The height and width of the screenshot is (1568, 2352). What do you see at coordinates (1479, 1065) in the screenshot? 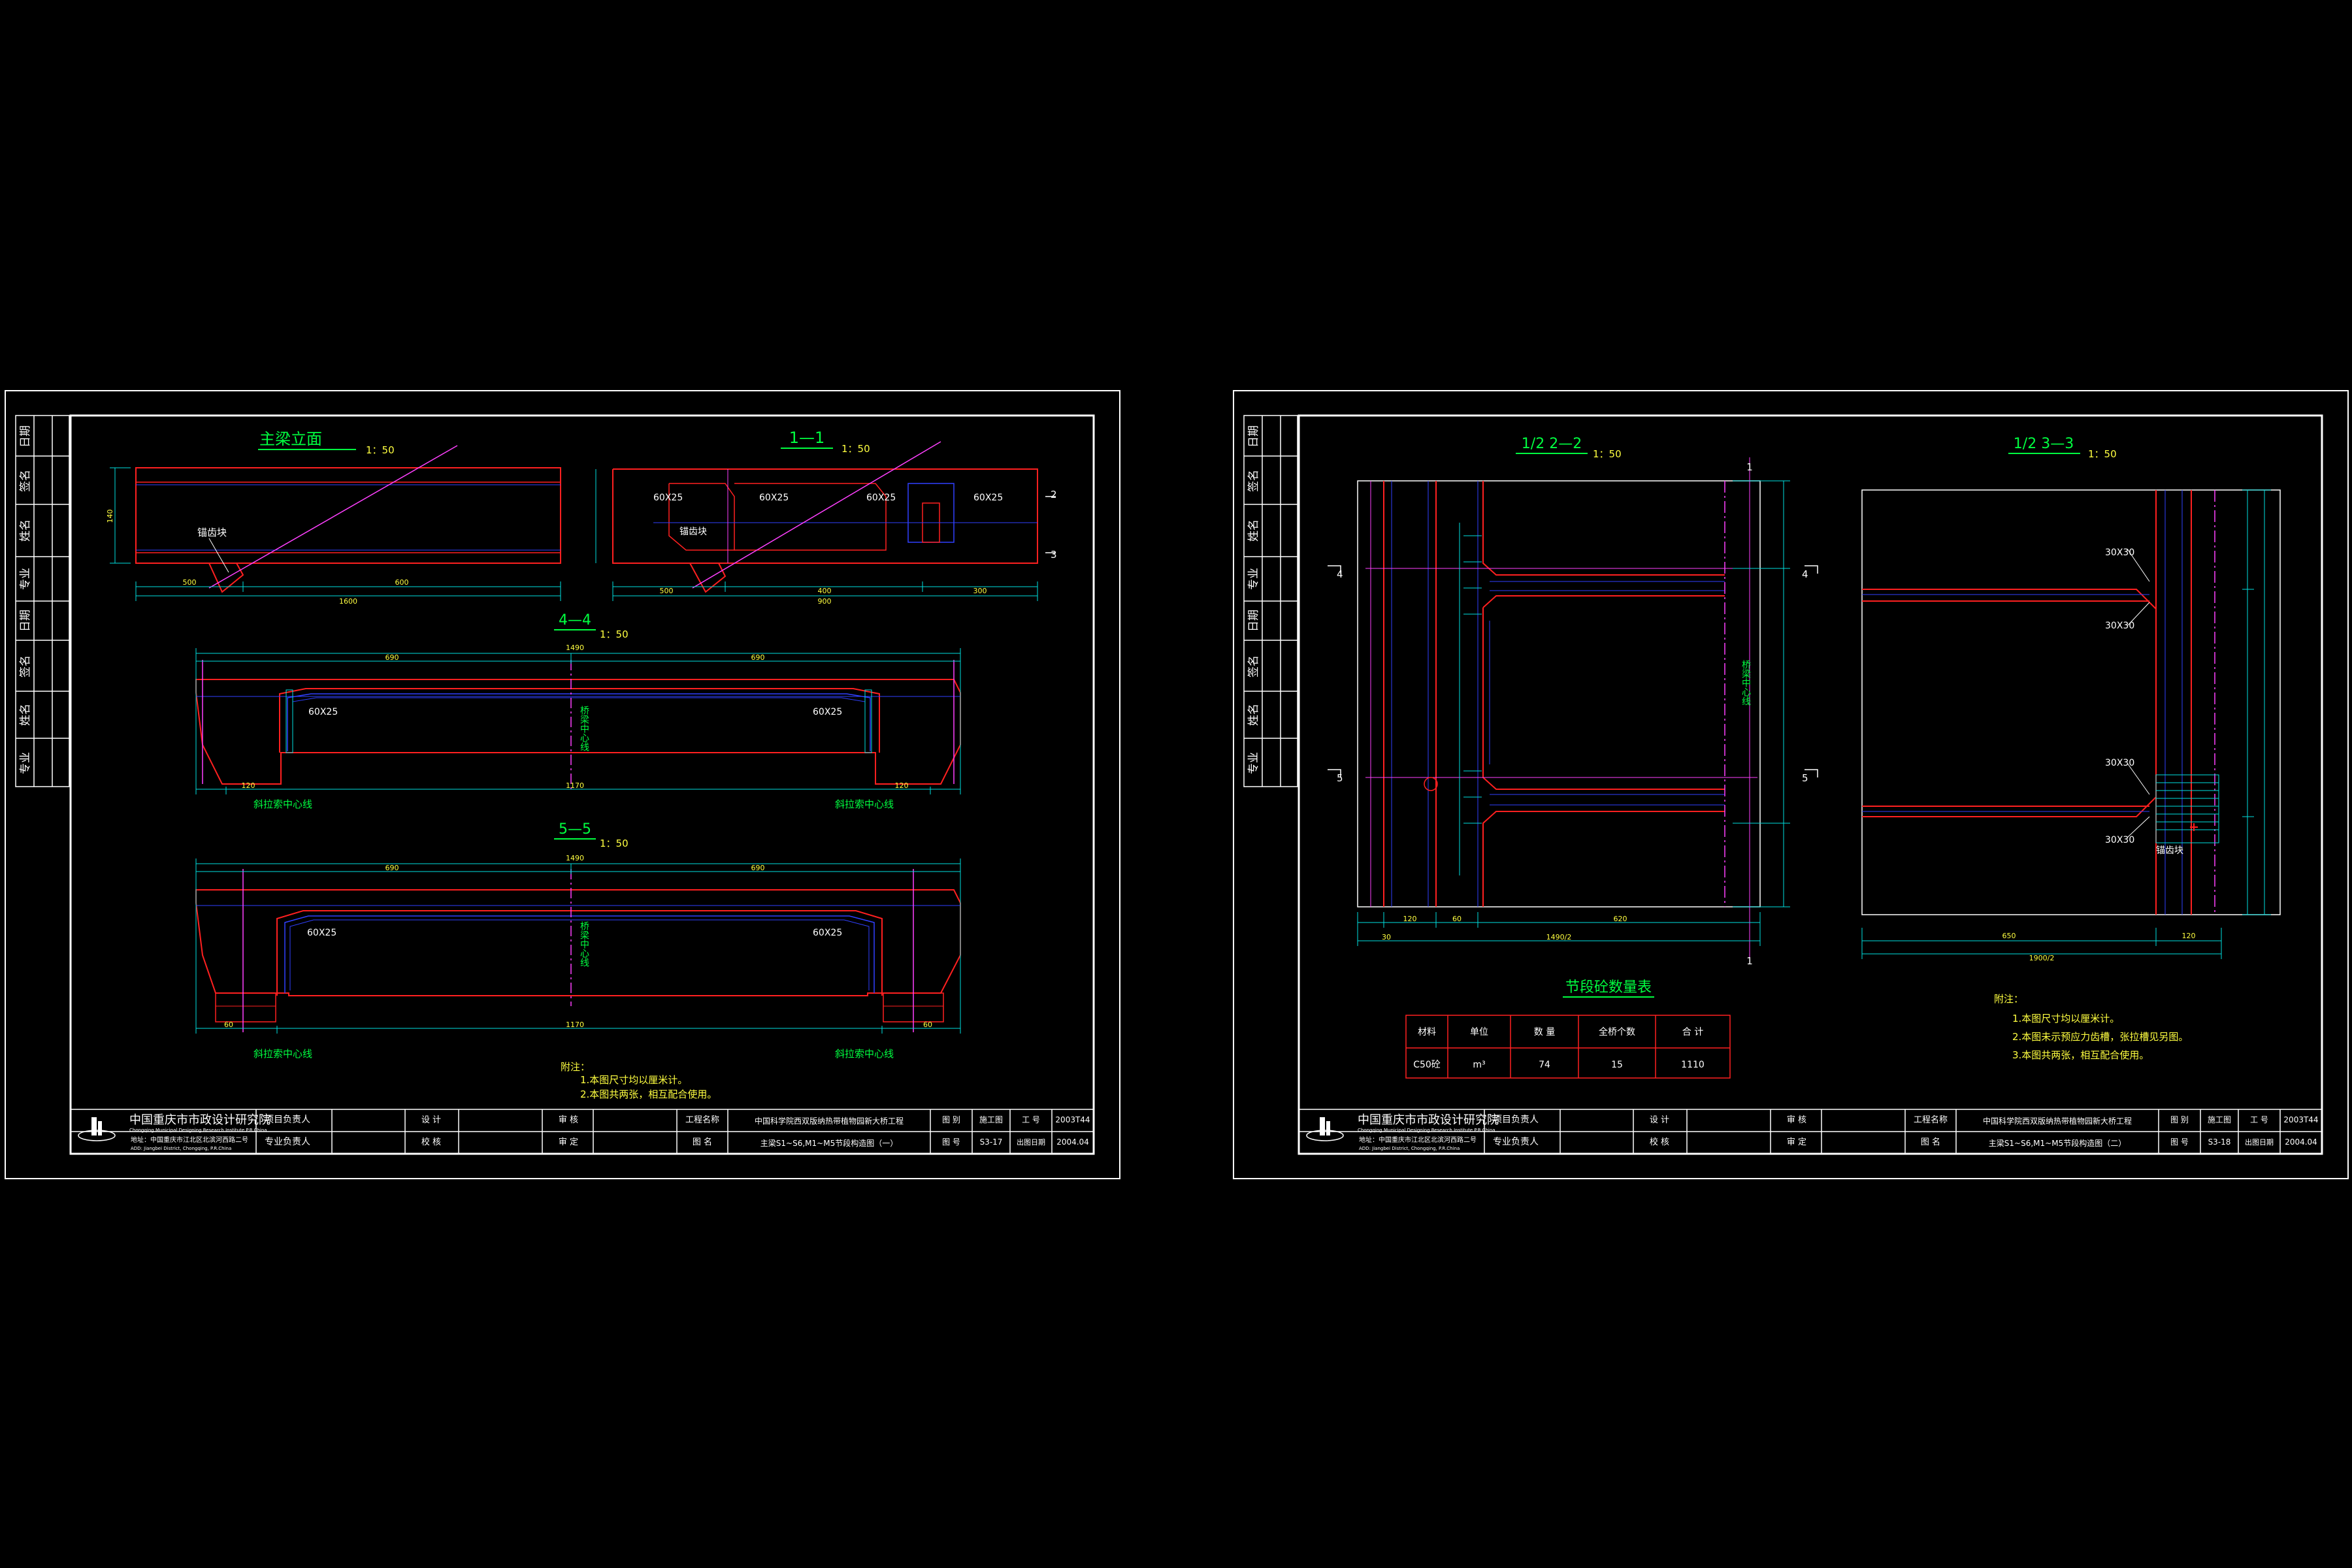
I see `table-cell: m³` at bounding box center [1479, 1065].